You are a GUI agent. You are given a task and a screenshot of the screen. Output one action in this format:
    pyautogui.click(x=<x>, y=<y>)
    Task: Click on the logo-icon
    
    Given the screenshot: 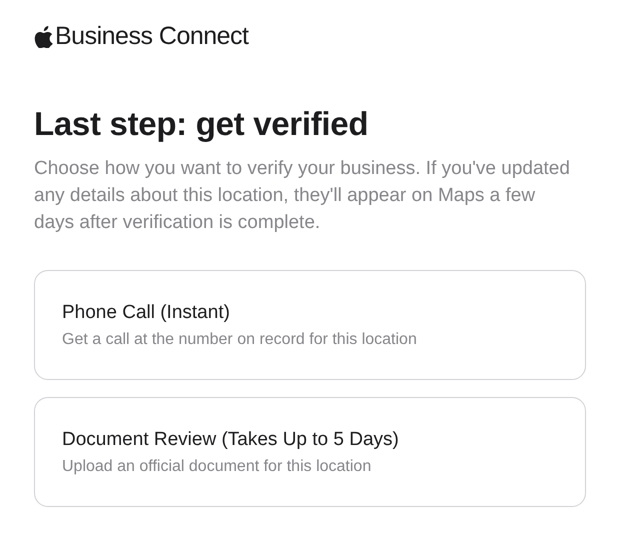 What is the action you would take?
    pyautogui.click(x=43, y=37)
    